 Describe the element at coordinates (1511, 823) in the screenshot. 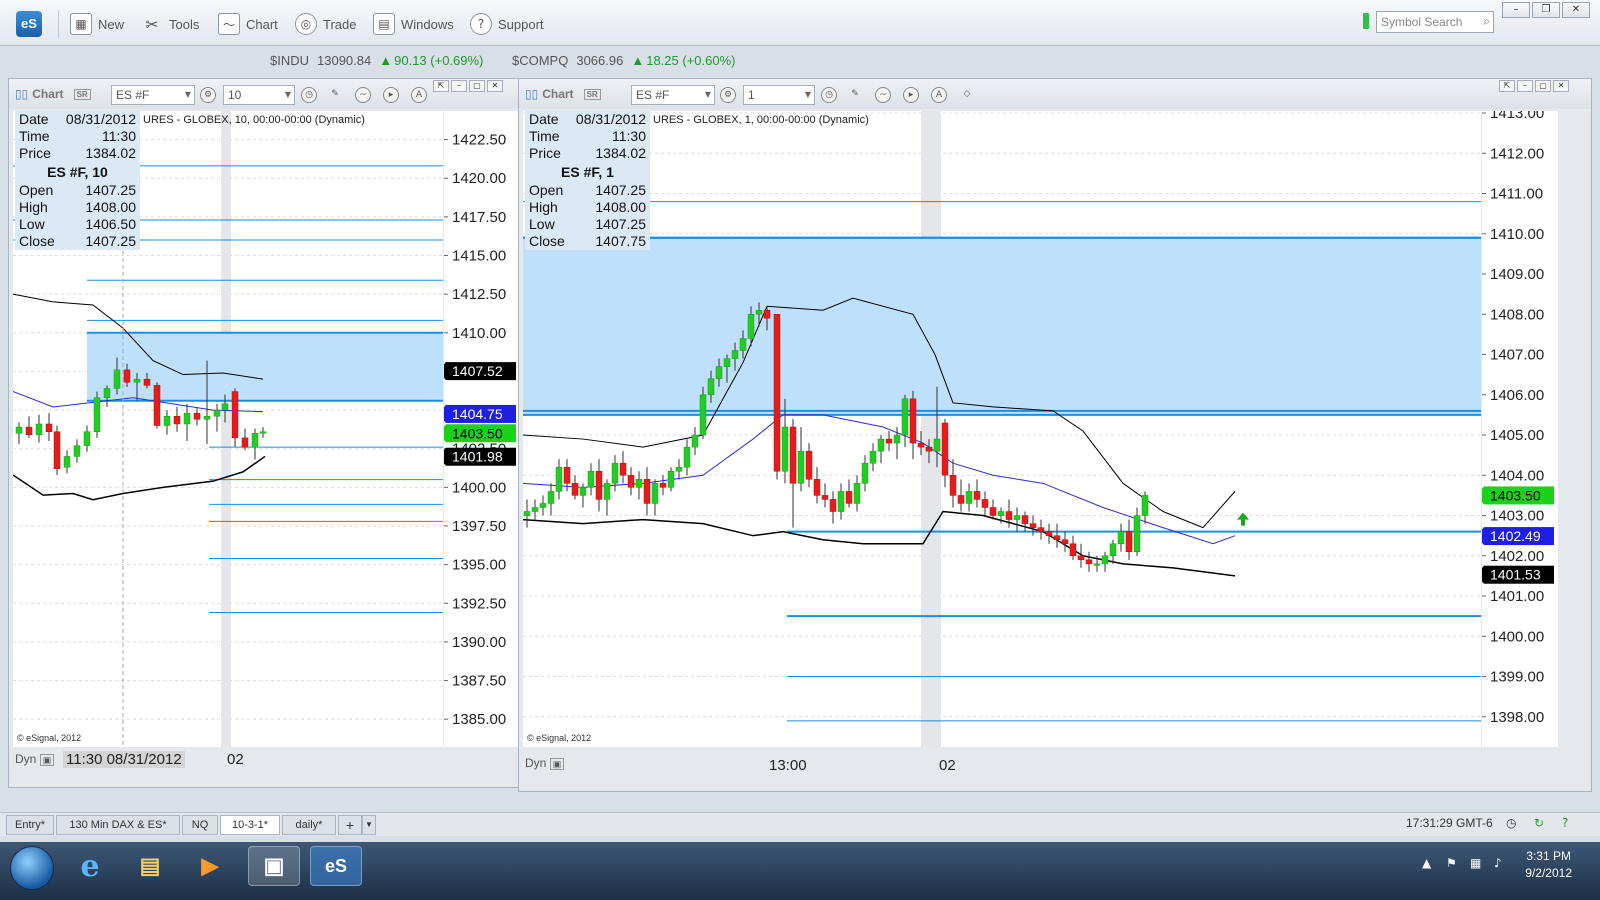

I see `clock-status-icon: ◷` at that location.